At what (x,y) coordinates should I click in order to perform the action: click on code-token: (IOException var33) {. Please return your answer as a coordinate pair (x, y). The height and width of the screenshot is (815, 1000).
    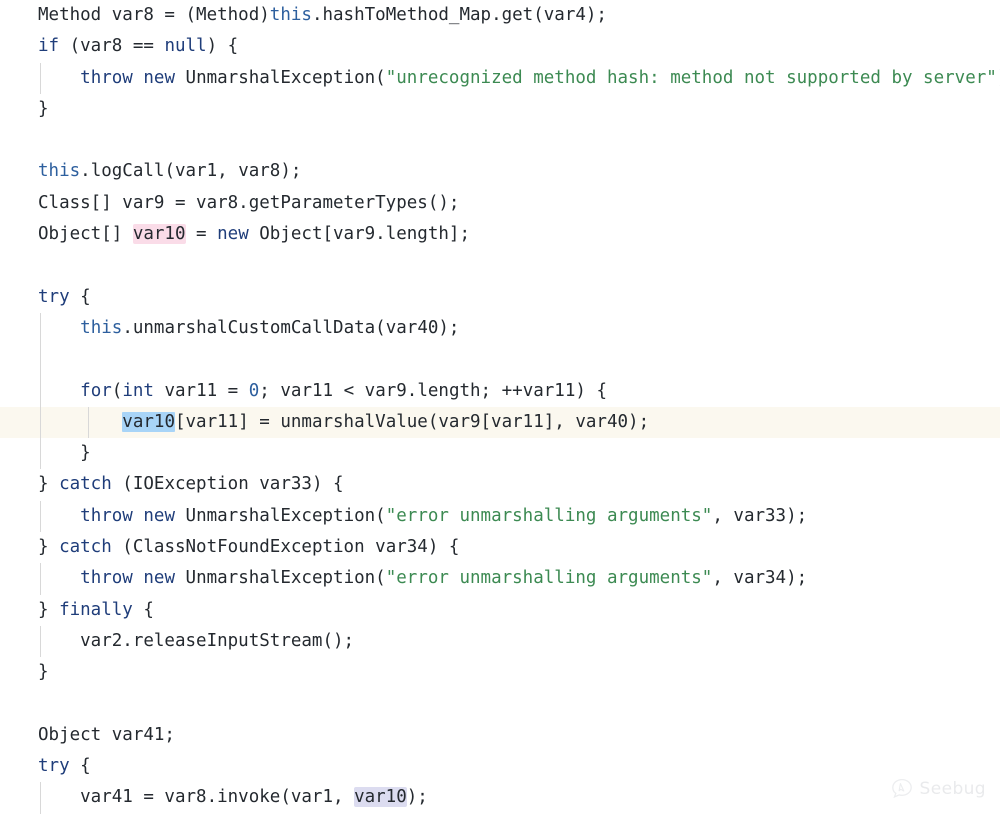
    Looking at the image, I should click on (227, 484).